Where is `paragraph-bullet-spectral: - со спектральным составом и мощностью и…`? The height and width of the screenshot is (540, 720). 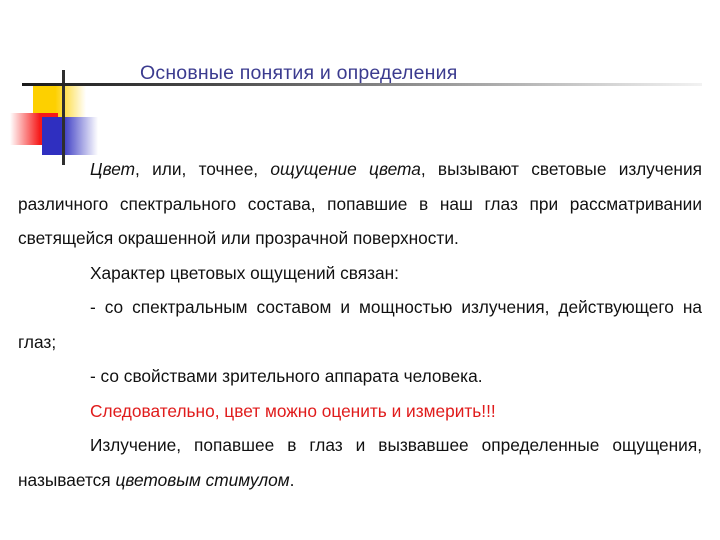 paragraph-bullet-spectral: - со спектральным составом и мощностью и… is located at coordinates (360, 324).